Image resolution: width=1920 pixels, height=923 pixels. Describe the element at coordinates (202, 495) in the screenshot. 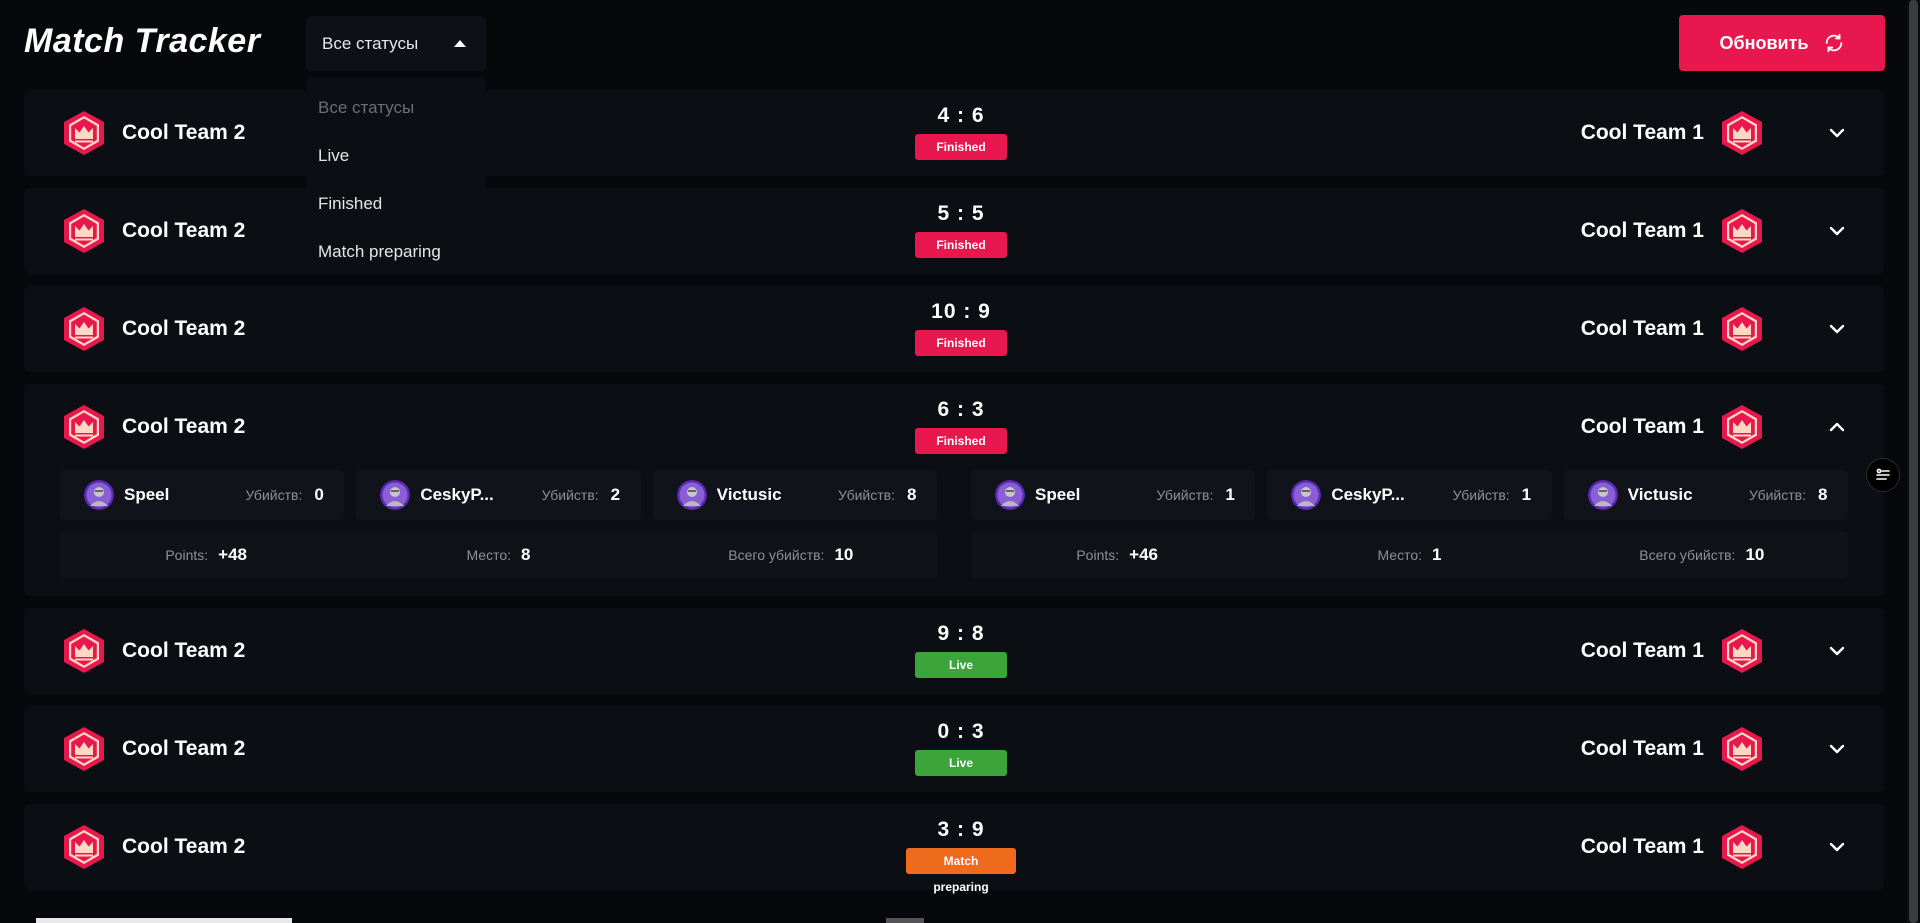

I see `player-card: Speel Убийств: 0` at that location.